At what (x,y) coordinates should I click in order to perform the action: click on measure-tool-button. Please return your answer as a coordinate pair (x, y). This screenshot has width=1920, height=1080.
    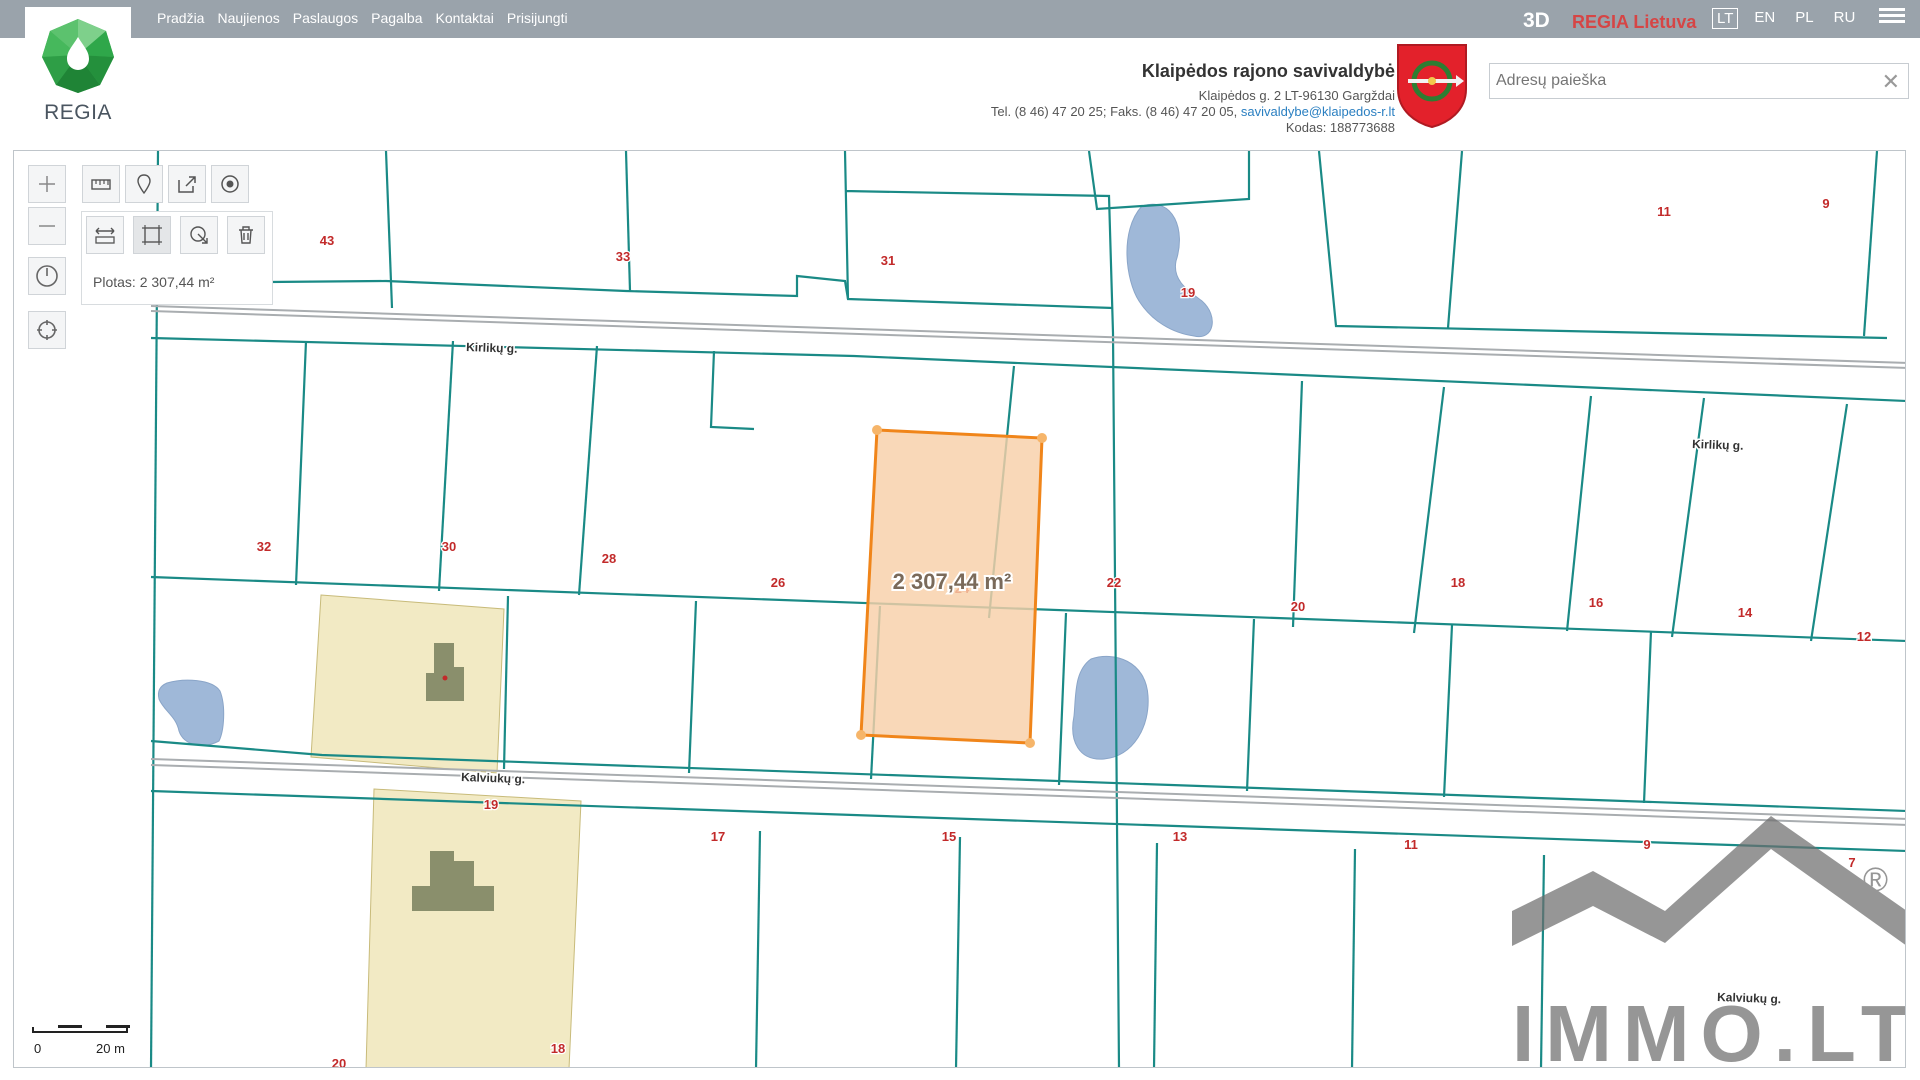
    Looking at the image, I should click on (101, 184).